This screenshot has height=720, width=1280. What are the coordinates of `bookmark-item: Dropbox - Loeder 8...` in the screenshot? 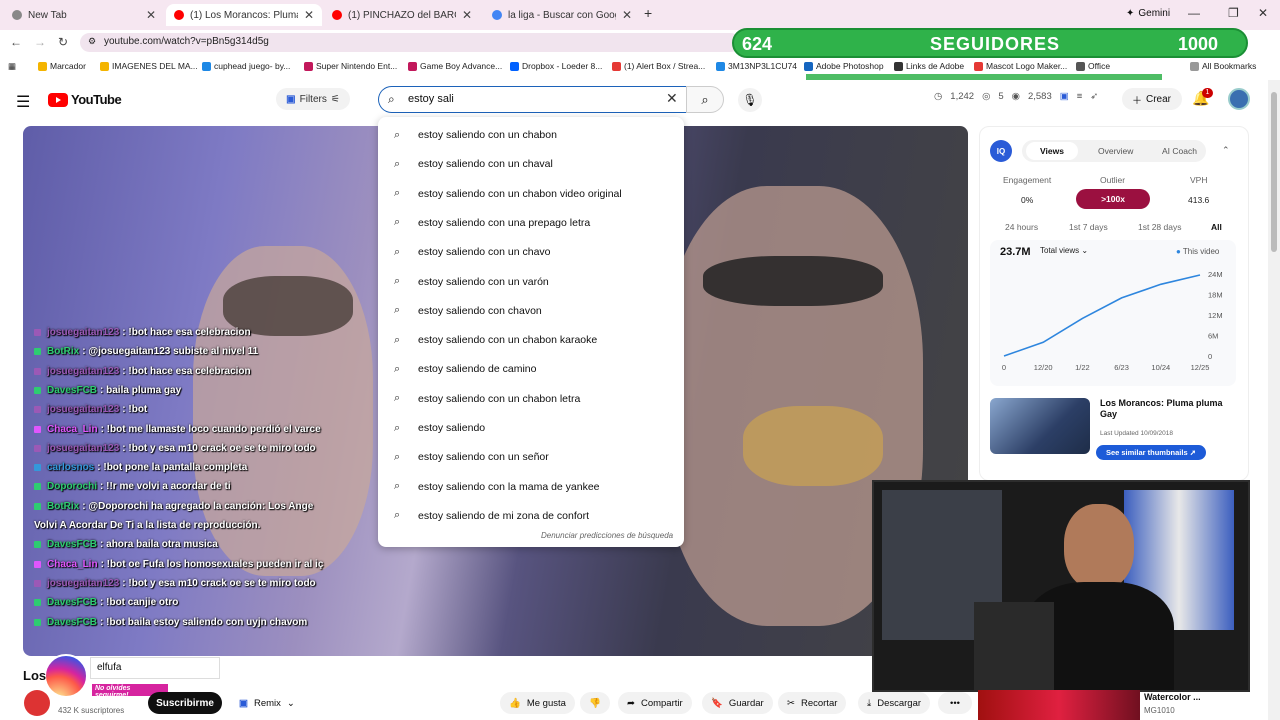 It's located at (556, 66).